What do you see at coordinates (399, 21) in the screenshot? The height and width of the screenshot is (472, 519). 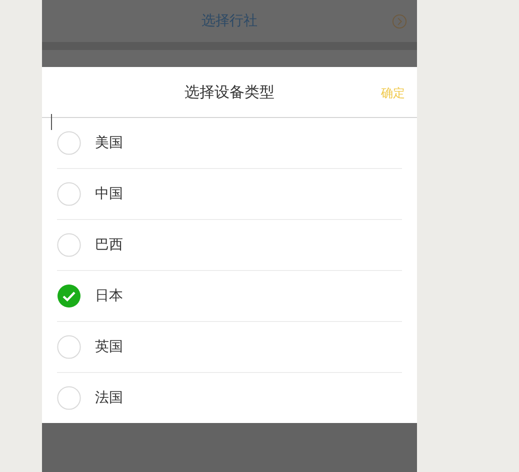 I see `chevron-icon` at bounding box center [399, 21].